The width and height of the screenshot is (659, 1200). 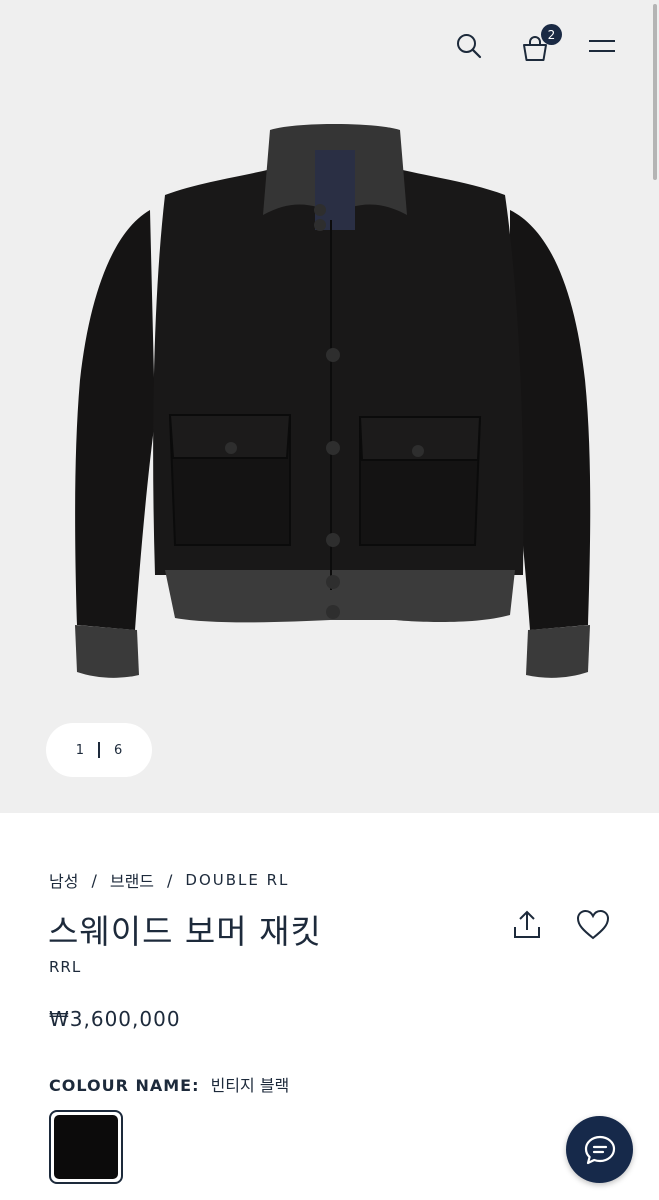 I want to click on favorite-button, so click(x=593, y=925).